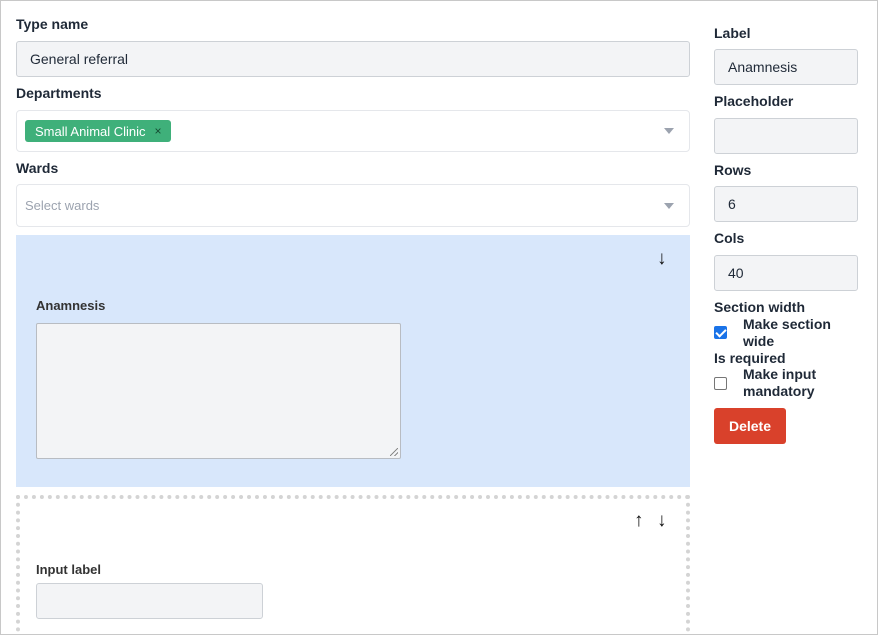 The image size is (878, 635). Describe the element at coordinates (759, 307) in the screenshot. I see `section-width-label: Section width` at that location.